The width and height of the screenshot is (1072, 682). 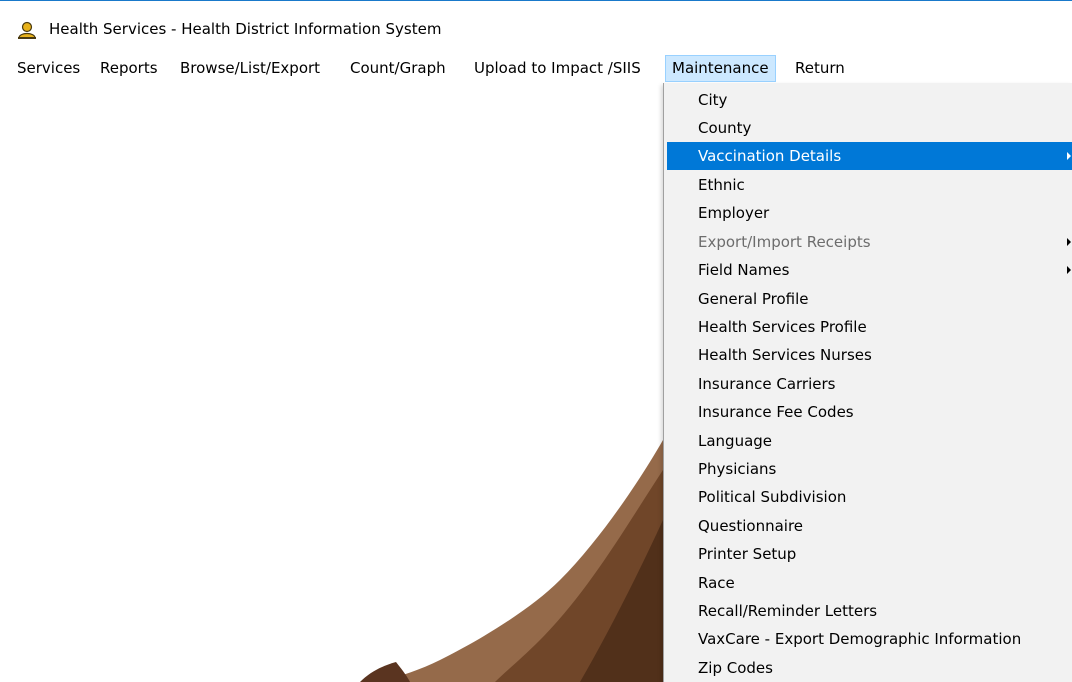 I want to click on menu-item-health-services-nurses: Health Services Nurses, so click(x=869, y=355).